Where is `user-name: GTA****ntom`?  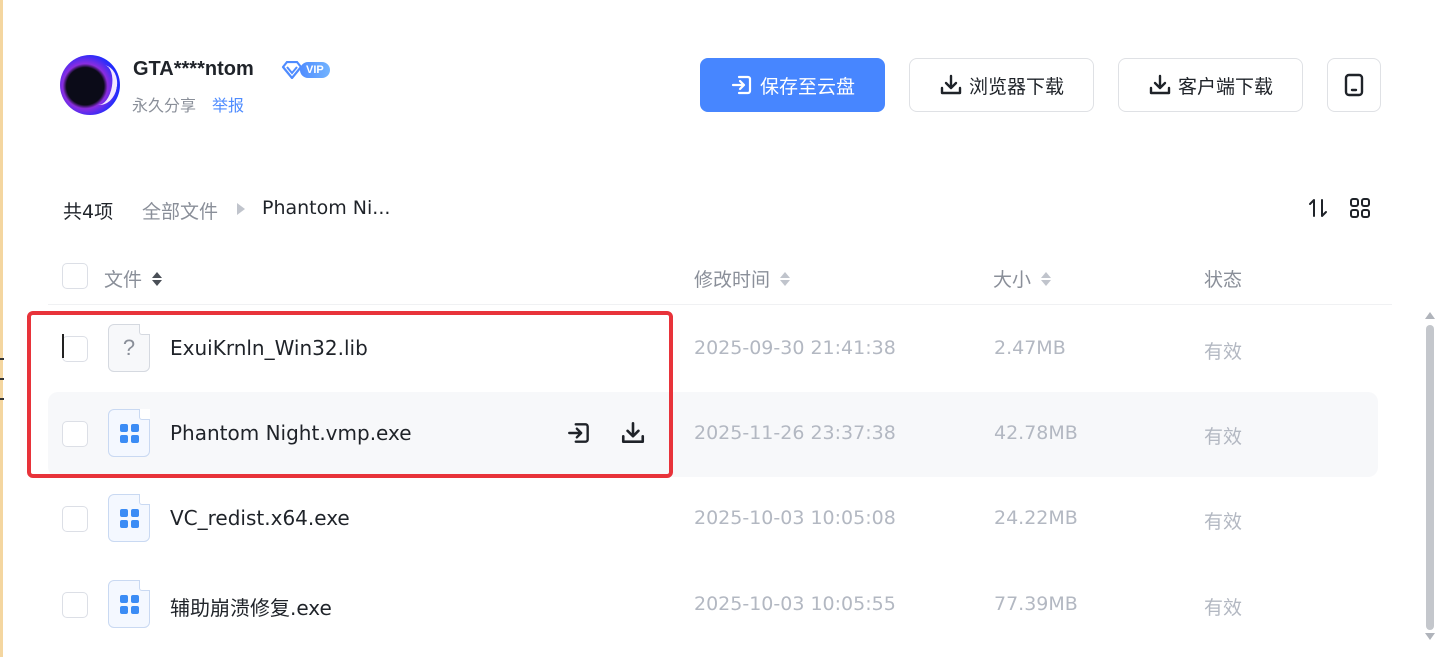
user-name: GTA****ntom is located at coordinates (193, 69).